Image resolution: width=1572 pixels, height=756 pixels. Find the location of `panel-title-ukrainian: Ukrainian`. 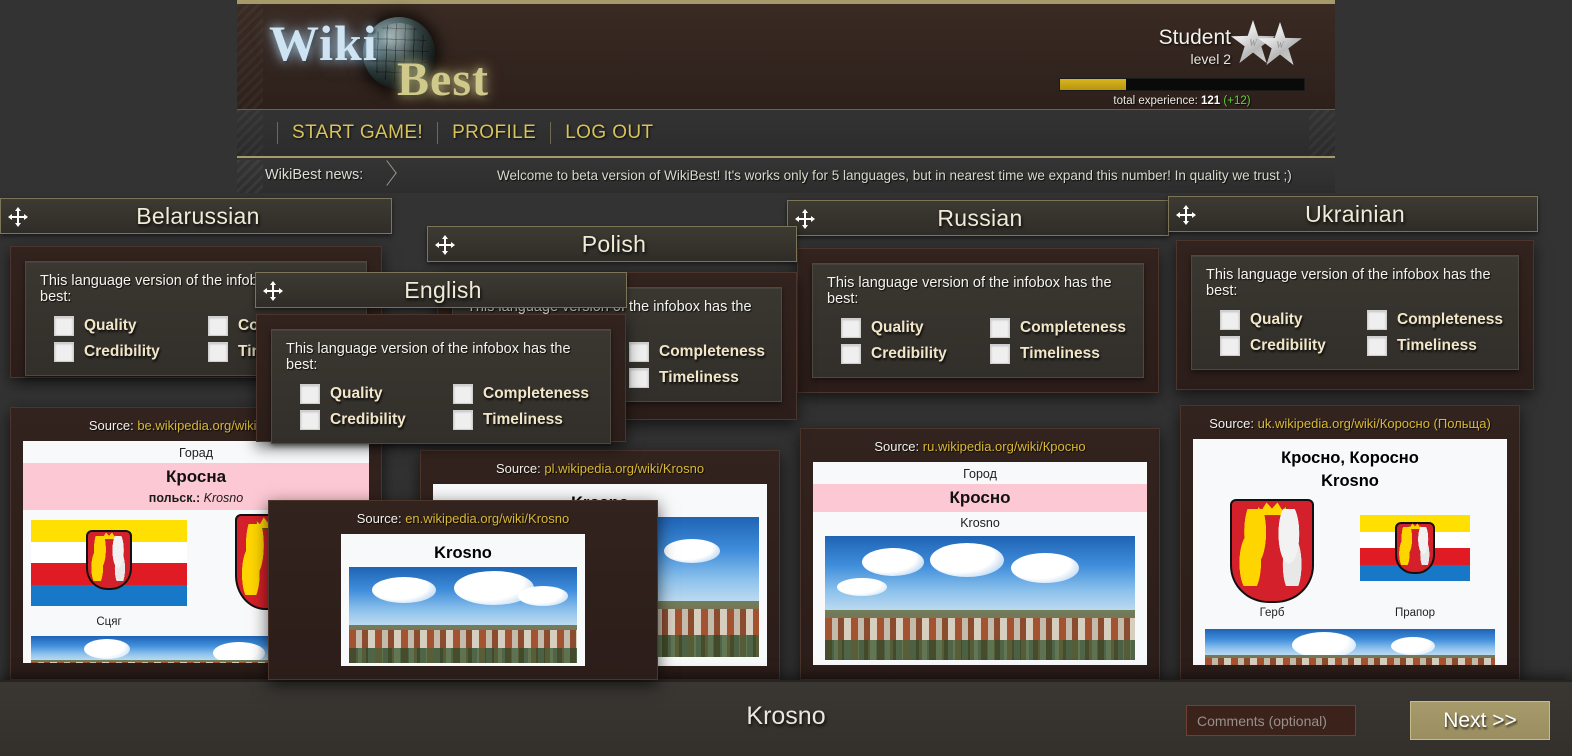

panel-title-ukrainian: Ukrainian is located at coordinates (1355, 213).